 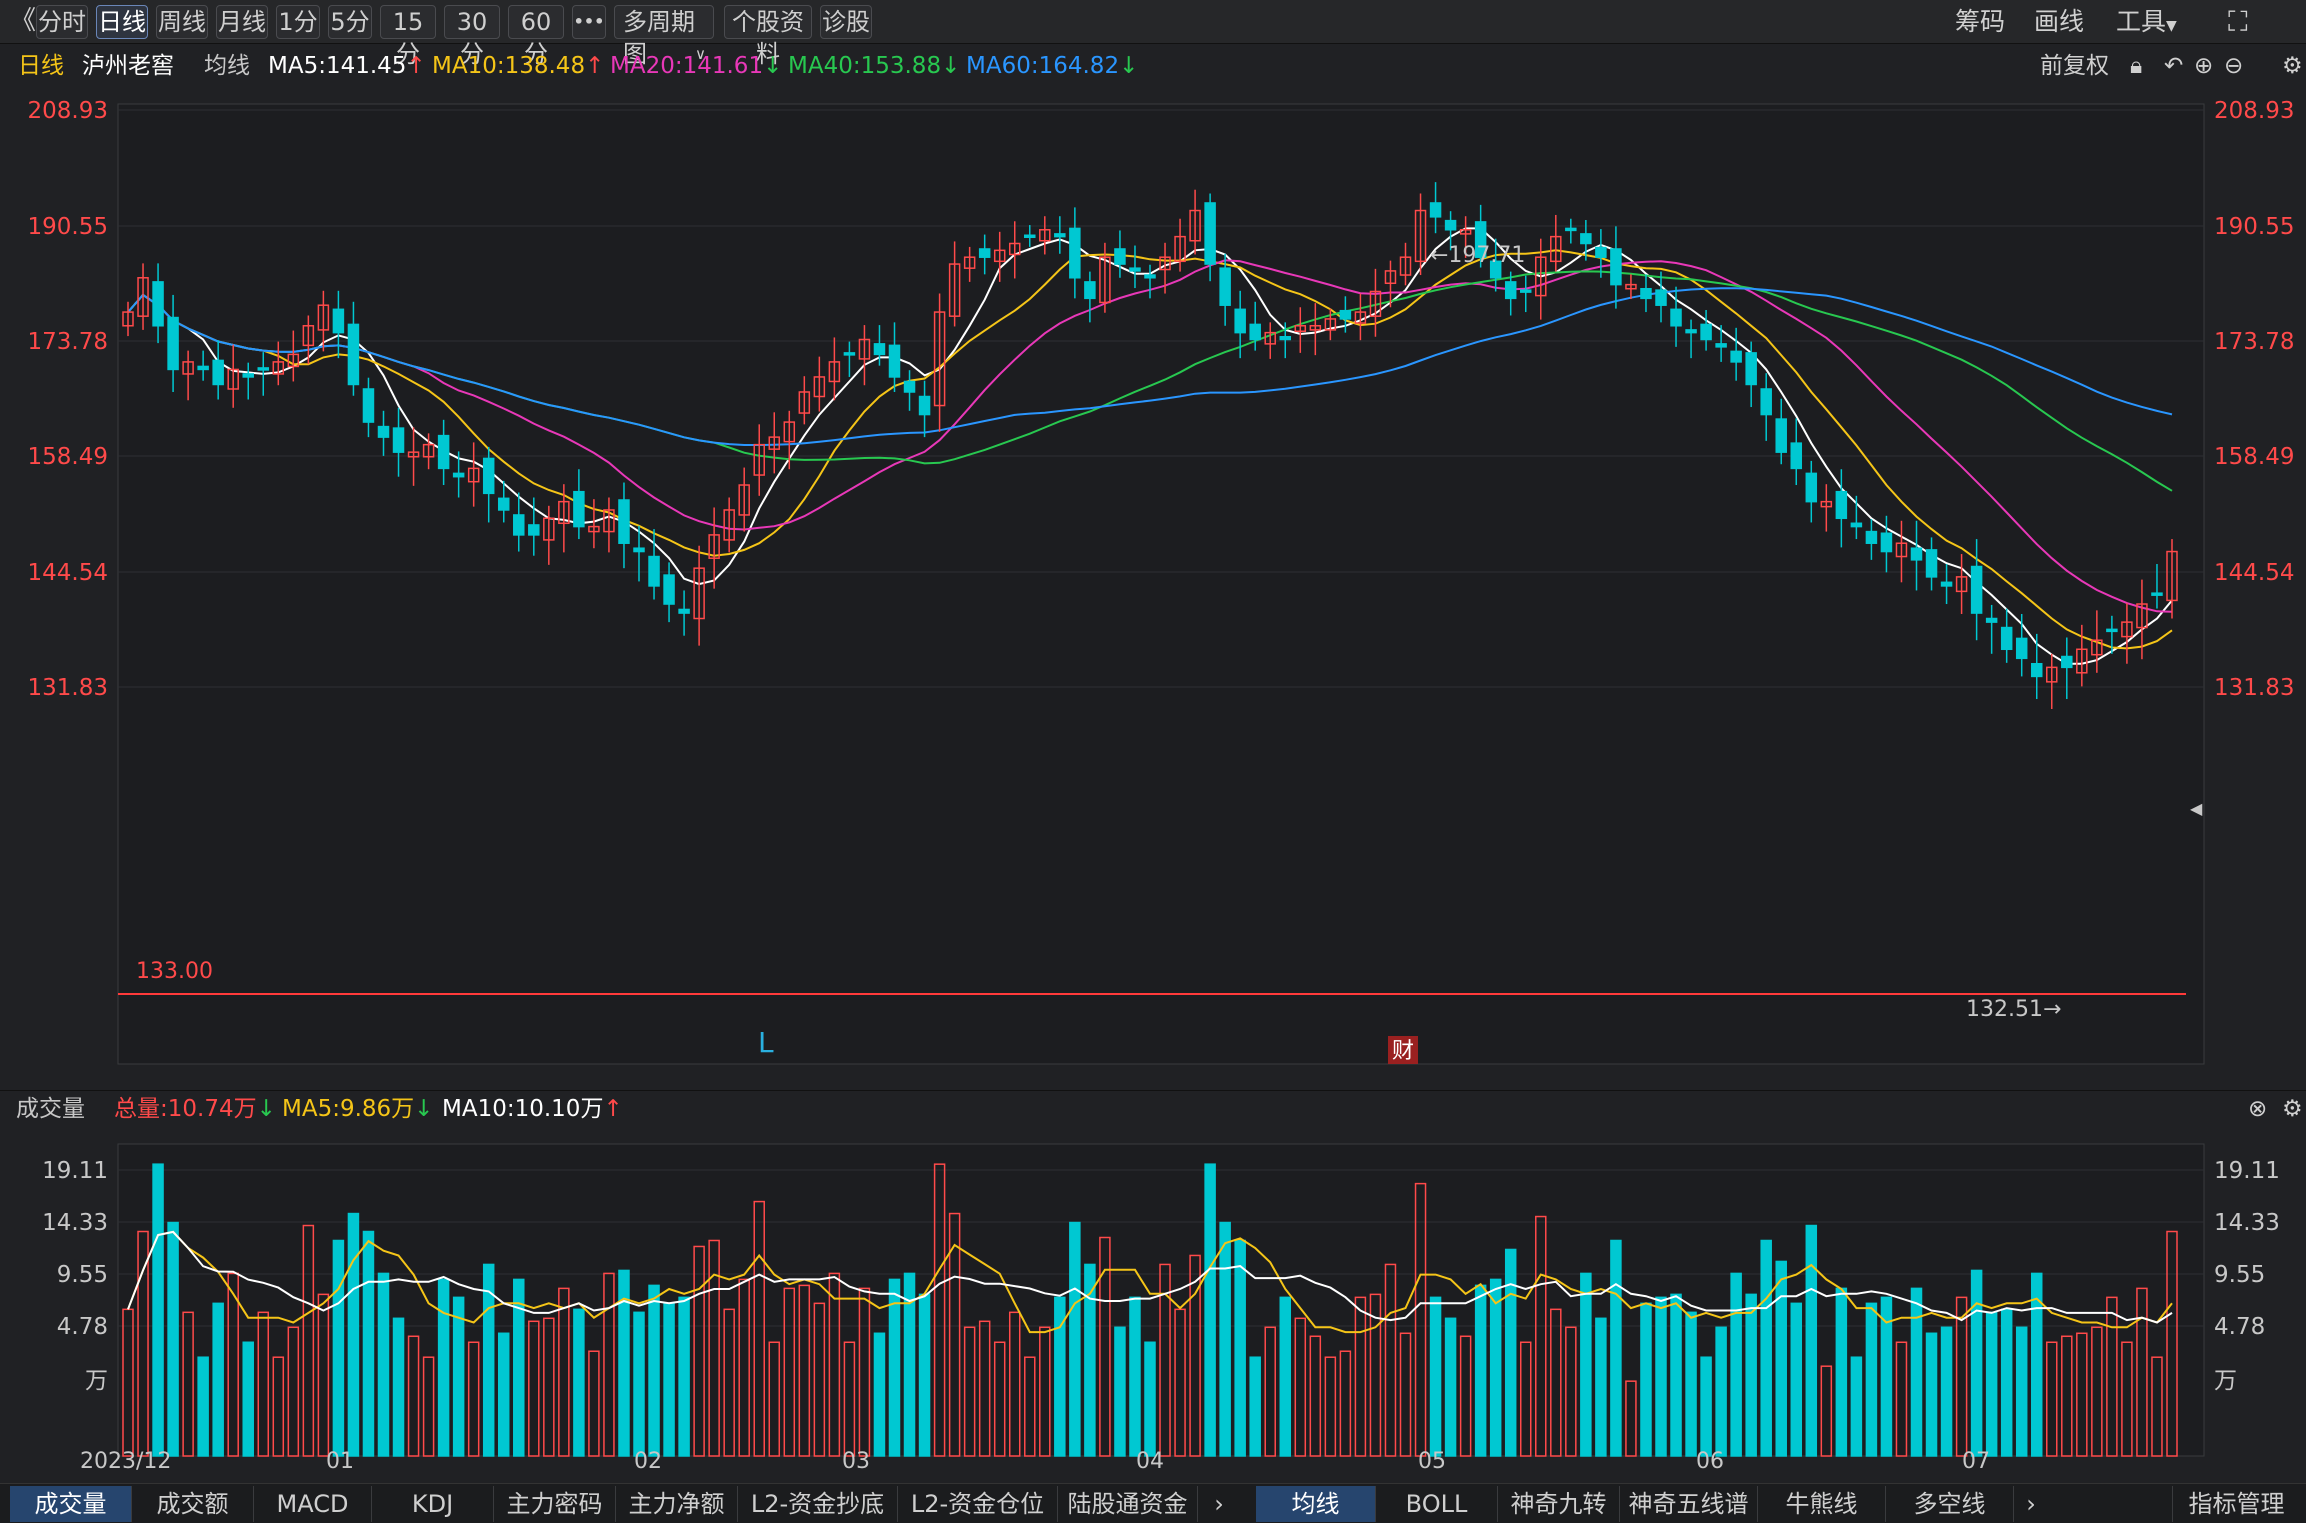 What do you see at coordinates (978, 1504) in the screenshot?
I see `tab-l2-position: L2-资金仓位` at bounding box center [978, 1504].